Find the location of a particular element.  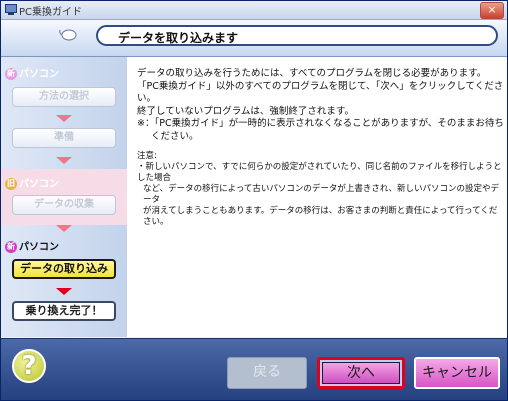

instruction-line: ※：「PC乗換ガイド」が一時的に表示されなくなることがありますが、そのままお待ち is located at coordinates (320, 123).